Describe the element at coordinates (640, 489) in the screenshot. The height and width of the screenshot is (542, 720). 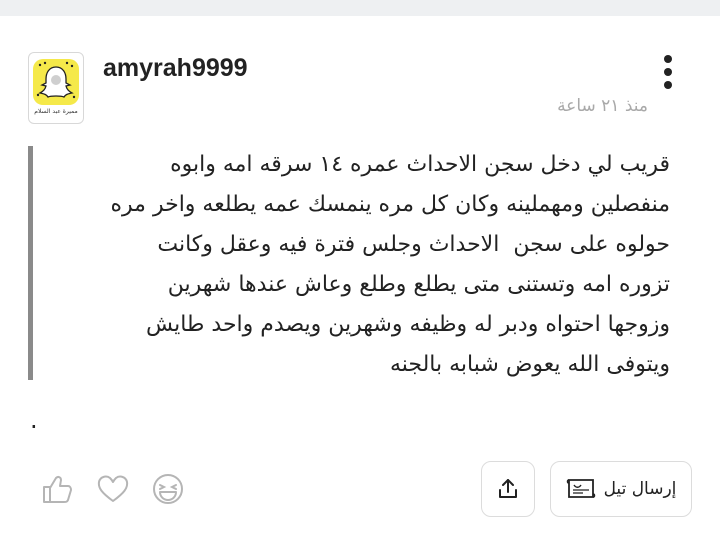
I see `send-tell-label: إرسال تيل` at that location.